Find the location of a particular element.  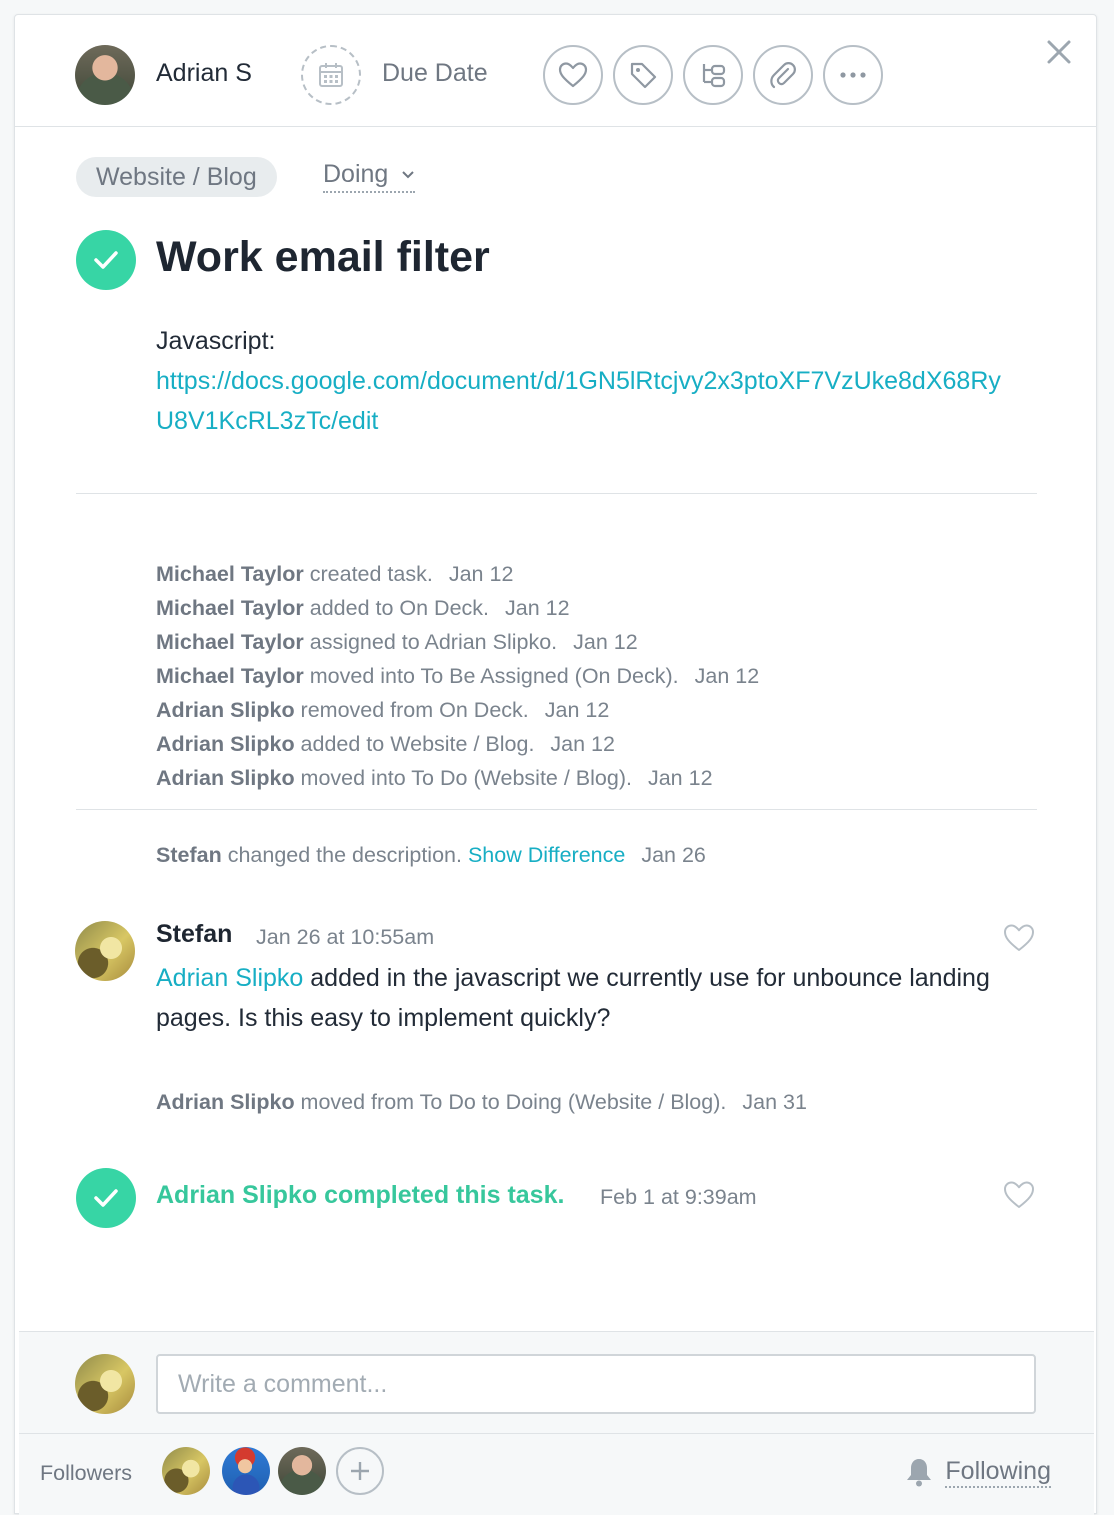

more-icon is located at coordinates (853, 75).